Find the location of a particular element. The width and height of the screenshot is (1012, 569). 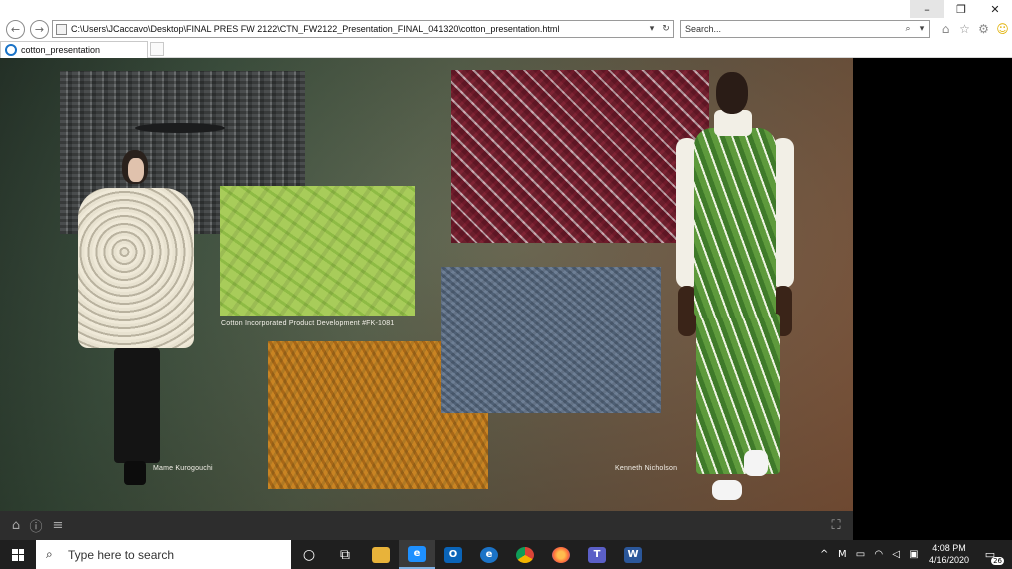

clock-time: 4:08 PM is located at coordinates (949, 548).